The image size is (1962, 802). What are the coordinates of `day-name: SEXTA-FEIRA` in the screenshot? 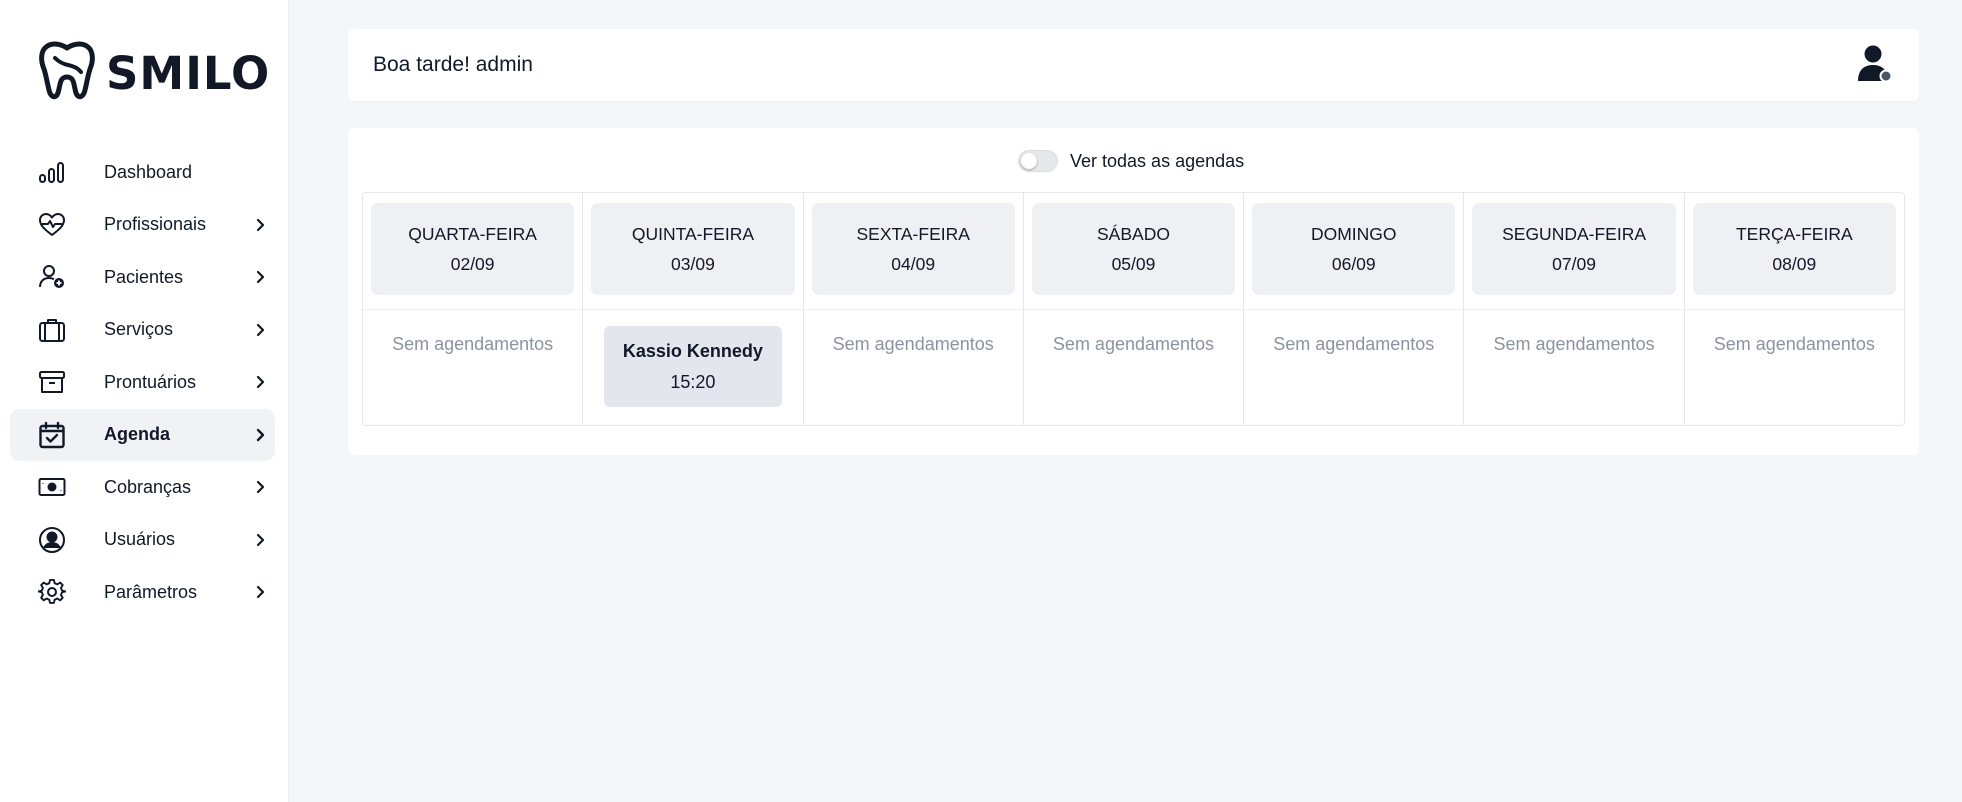 It's located at (913, 234).